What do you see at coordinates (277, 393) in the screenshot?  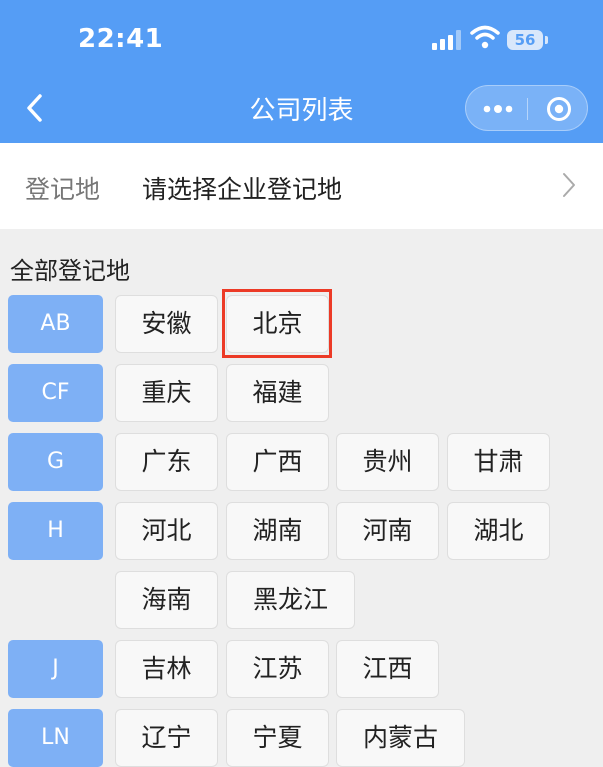 I see `province-button: 福建` at bounding box center [277, 393].